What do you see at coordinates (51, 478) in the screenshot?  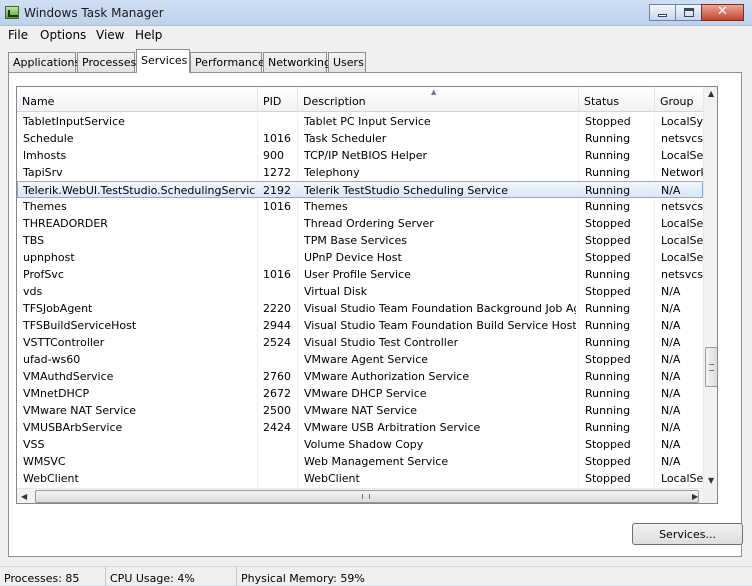 I see `cell-name: WebClient` at bounding box center [51, 478].